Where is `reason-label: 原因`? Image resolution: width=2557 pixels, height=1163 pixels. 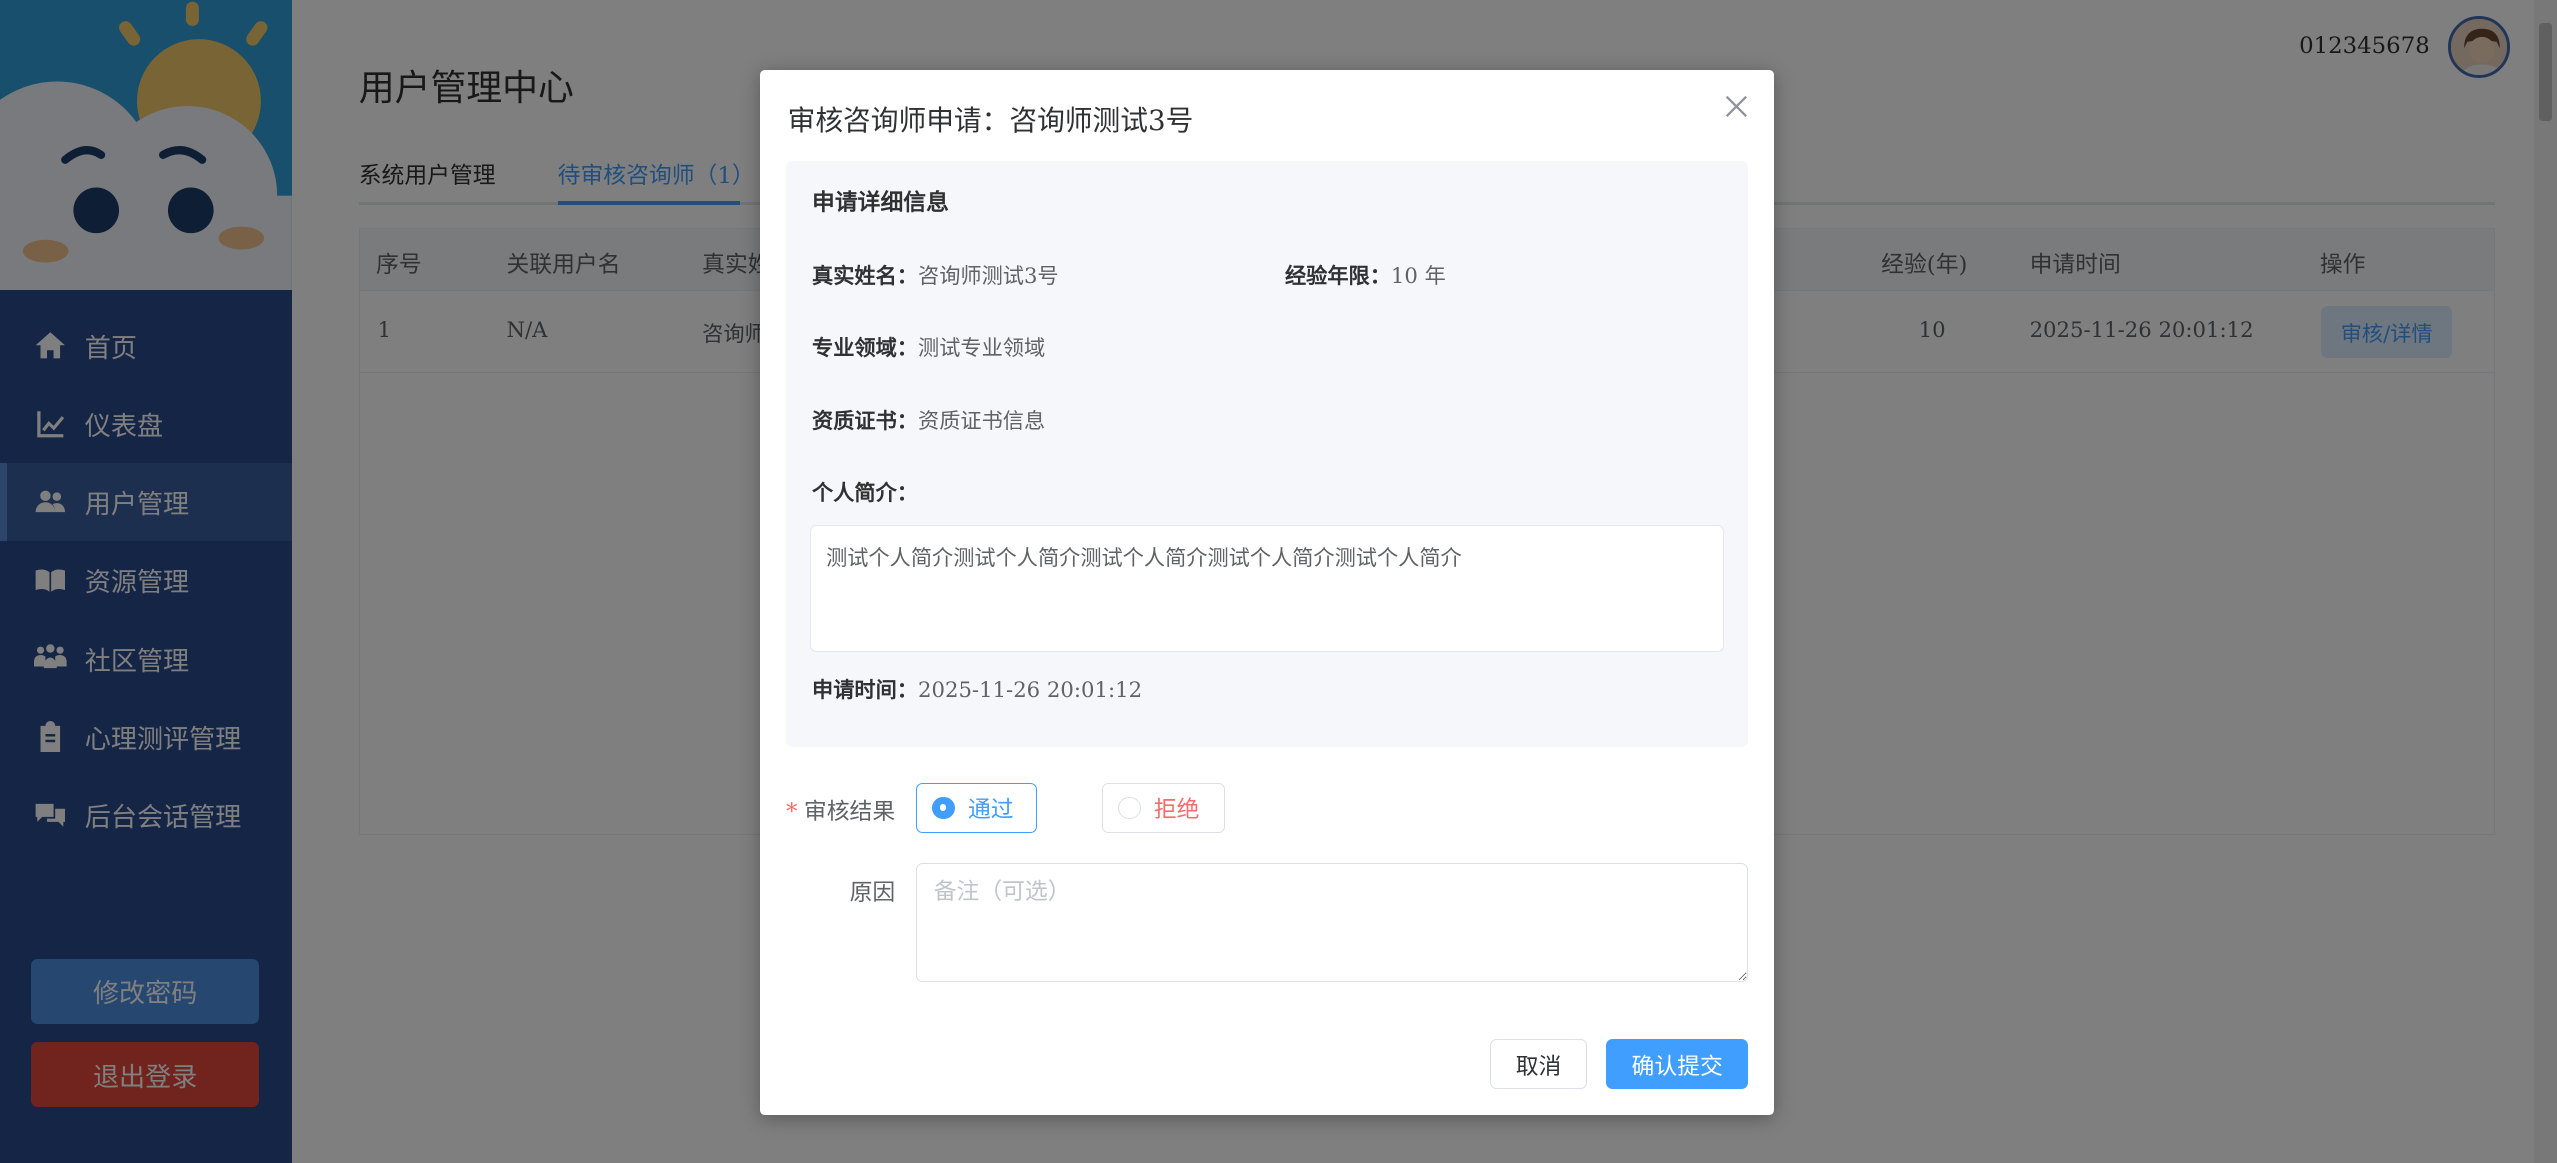 reason-label: 原因 is located at coordinates (872, 893).